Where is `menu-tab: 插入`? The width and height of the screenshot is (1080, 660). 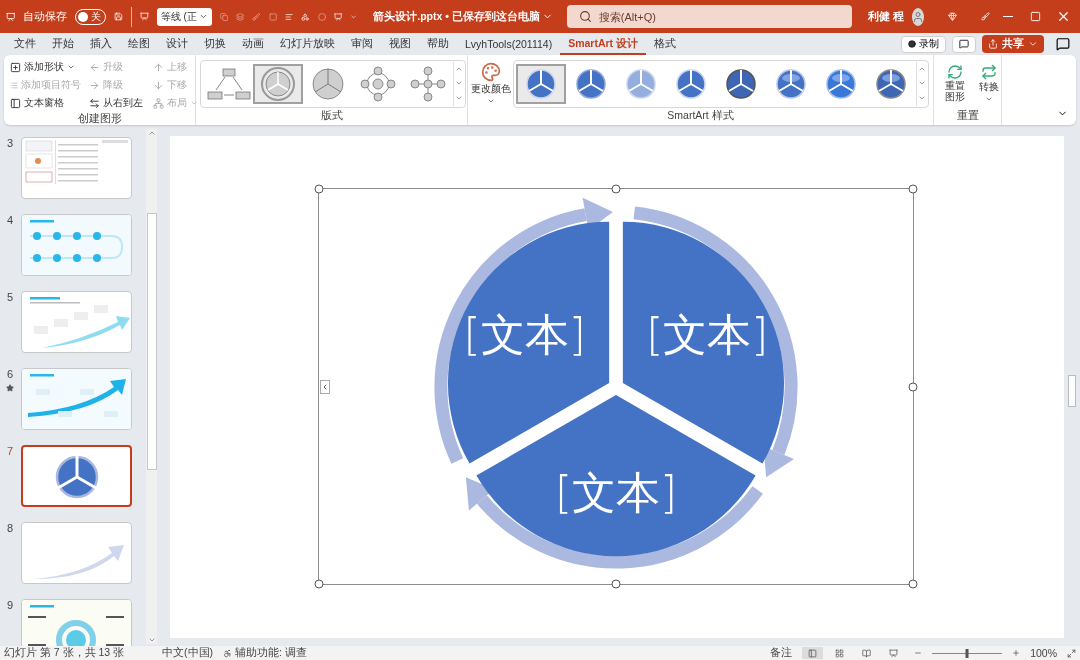
menu-tab: 插入 is located at coordinates (101, 44).